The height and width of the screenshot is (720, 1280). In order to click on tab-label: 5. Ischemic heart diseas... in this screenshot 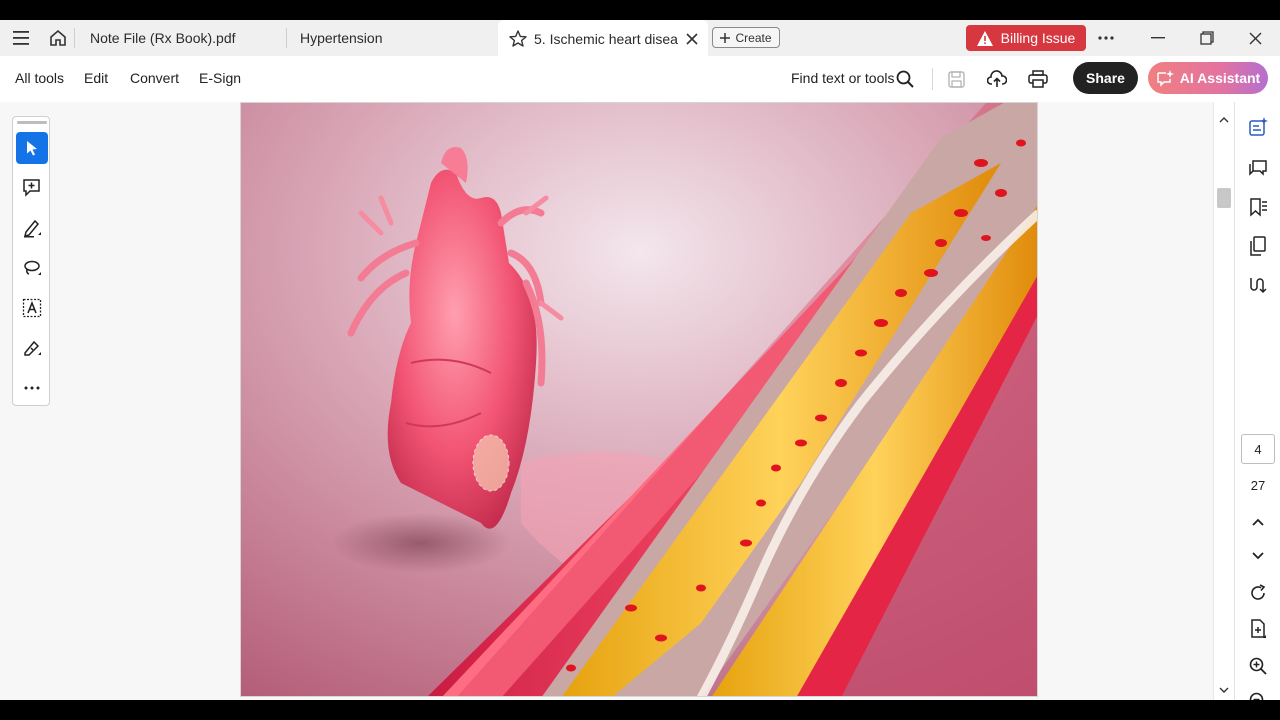, I will do `click(606, 38)`.